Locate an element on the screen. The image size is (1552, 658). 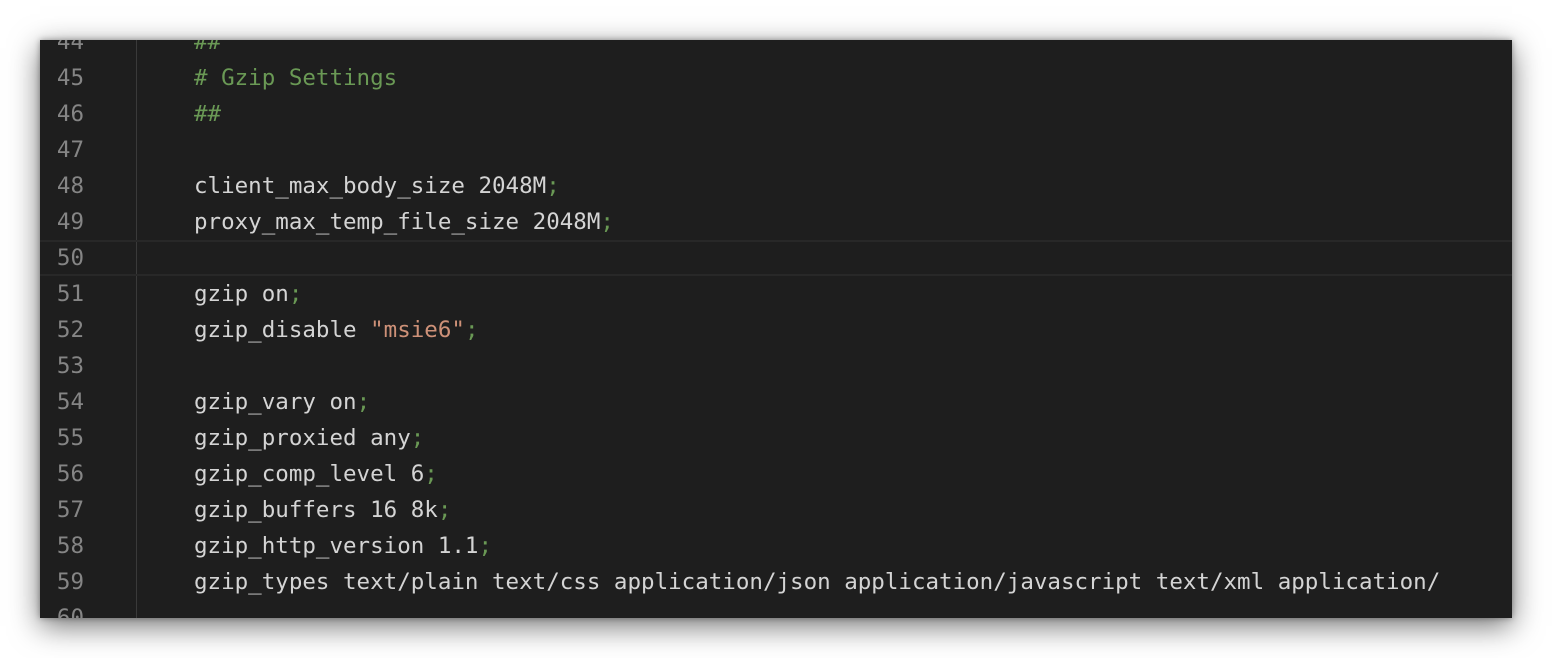
line-number: 48 is located at coordinates (70, 186).